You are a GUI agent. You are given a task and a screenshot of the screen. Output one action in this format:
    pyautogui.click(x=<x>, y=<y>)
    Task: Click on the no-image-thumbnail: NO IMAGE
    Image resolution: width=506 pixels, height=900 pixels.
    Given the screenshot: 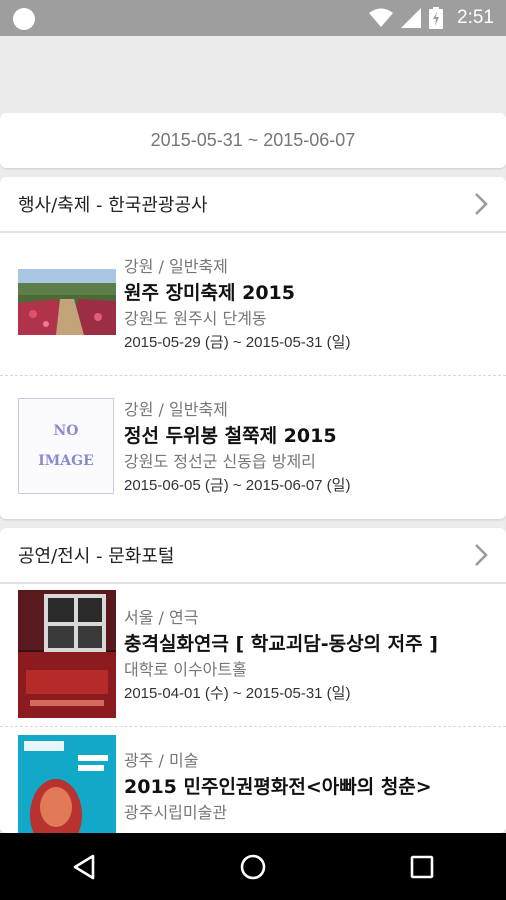 What is the action you would take?
    pyautogui.click(x=67, y=446)
    